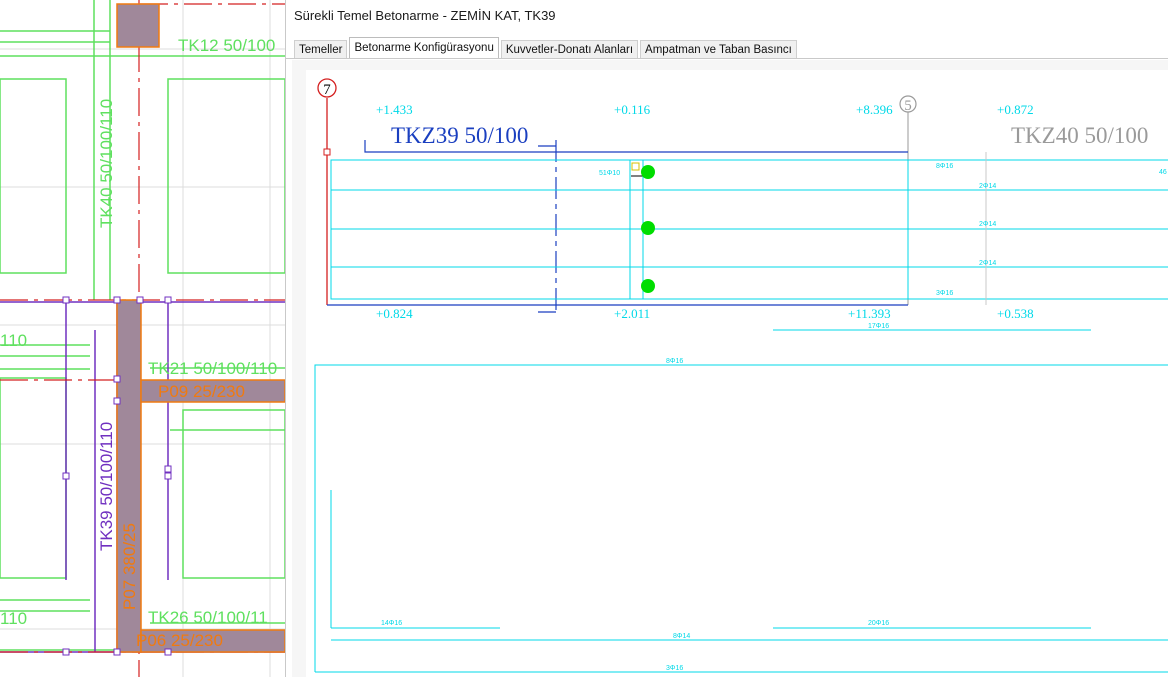 The width and height of the screenshot is (1168, 677). I want to click on columns, so click(200, 328).